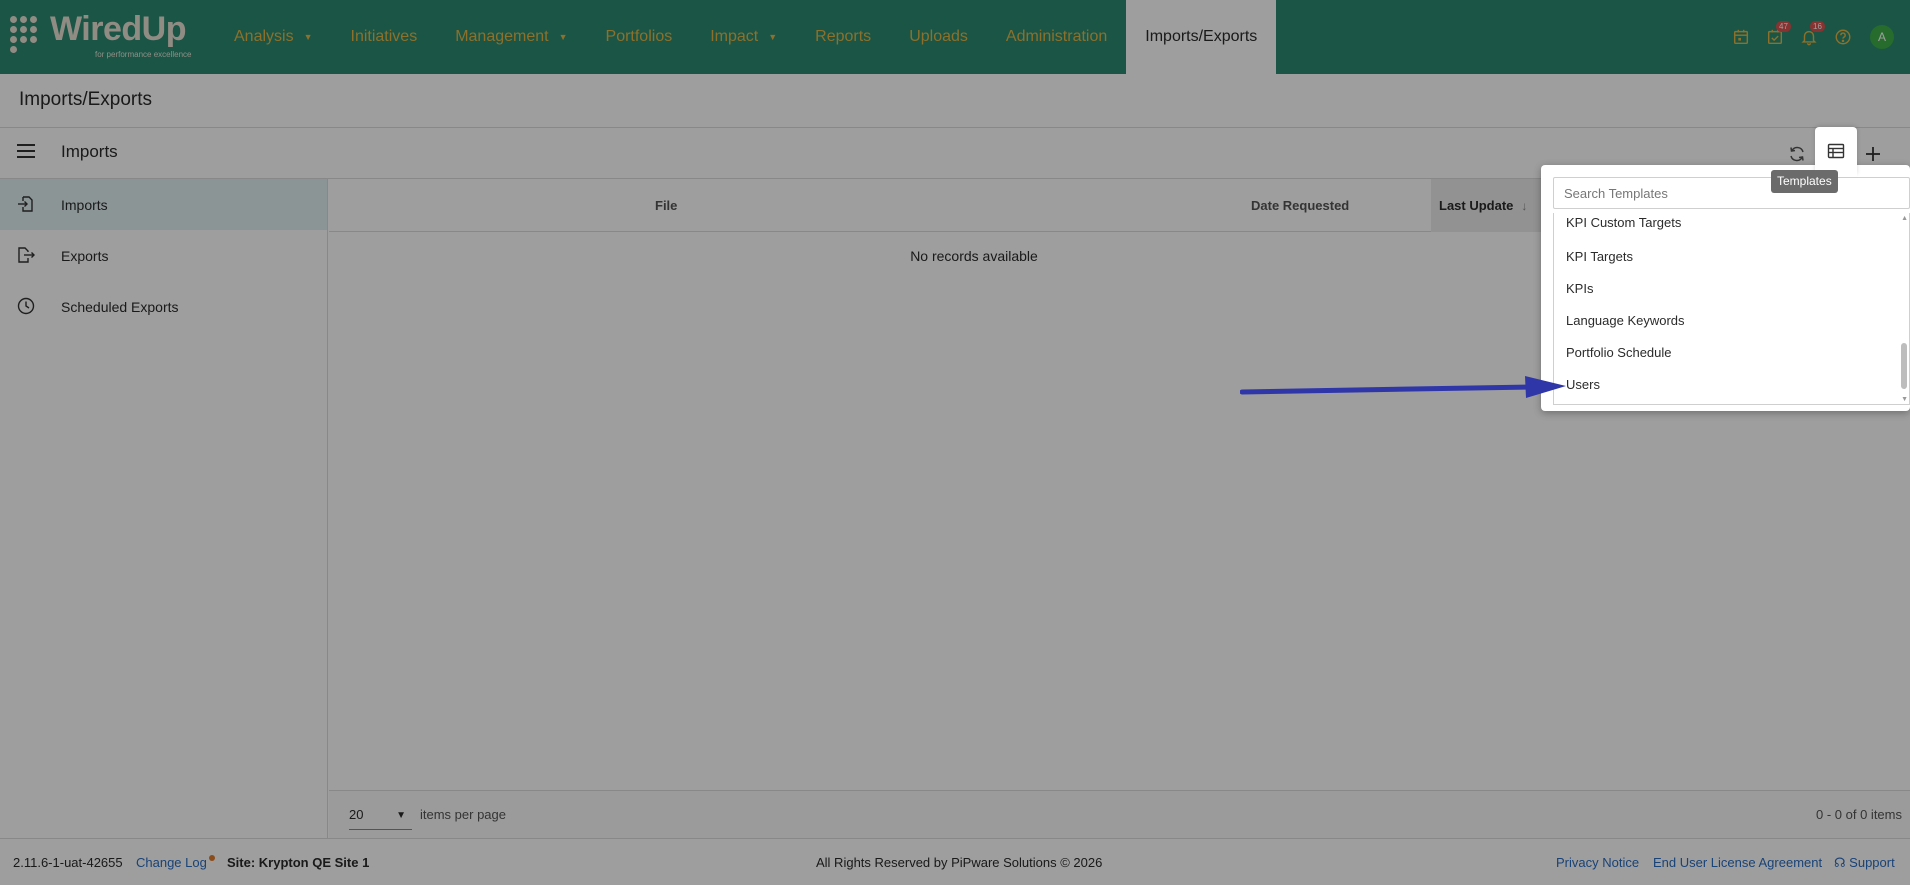 The image size is (1910, 885). Describe the element at coordinates (1731, 289) in the screenshot. I see `template-item-kpis: KPIs` at that location.